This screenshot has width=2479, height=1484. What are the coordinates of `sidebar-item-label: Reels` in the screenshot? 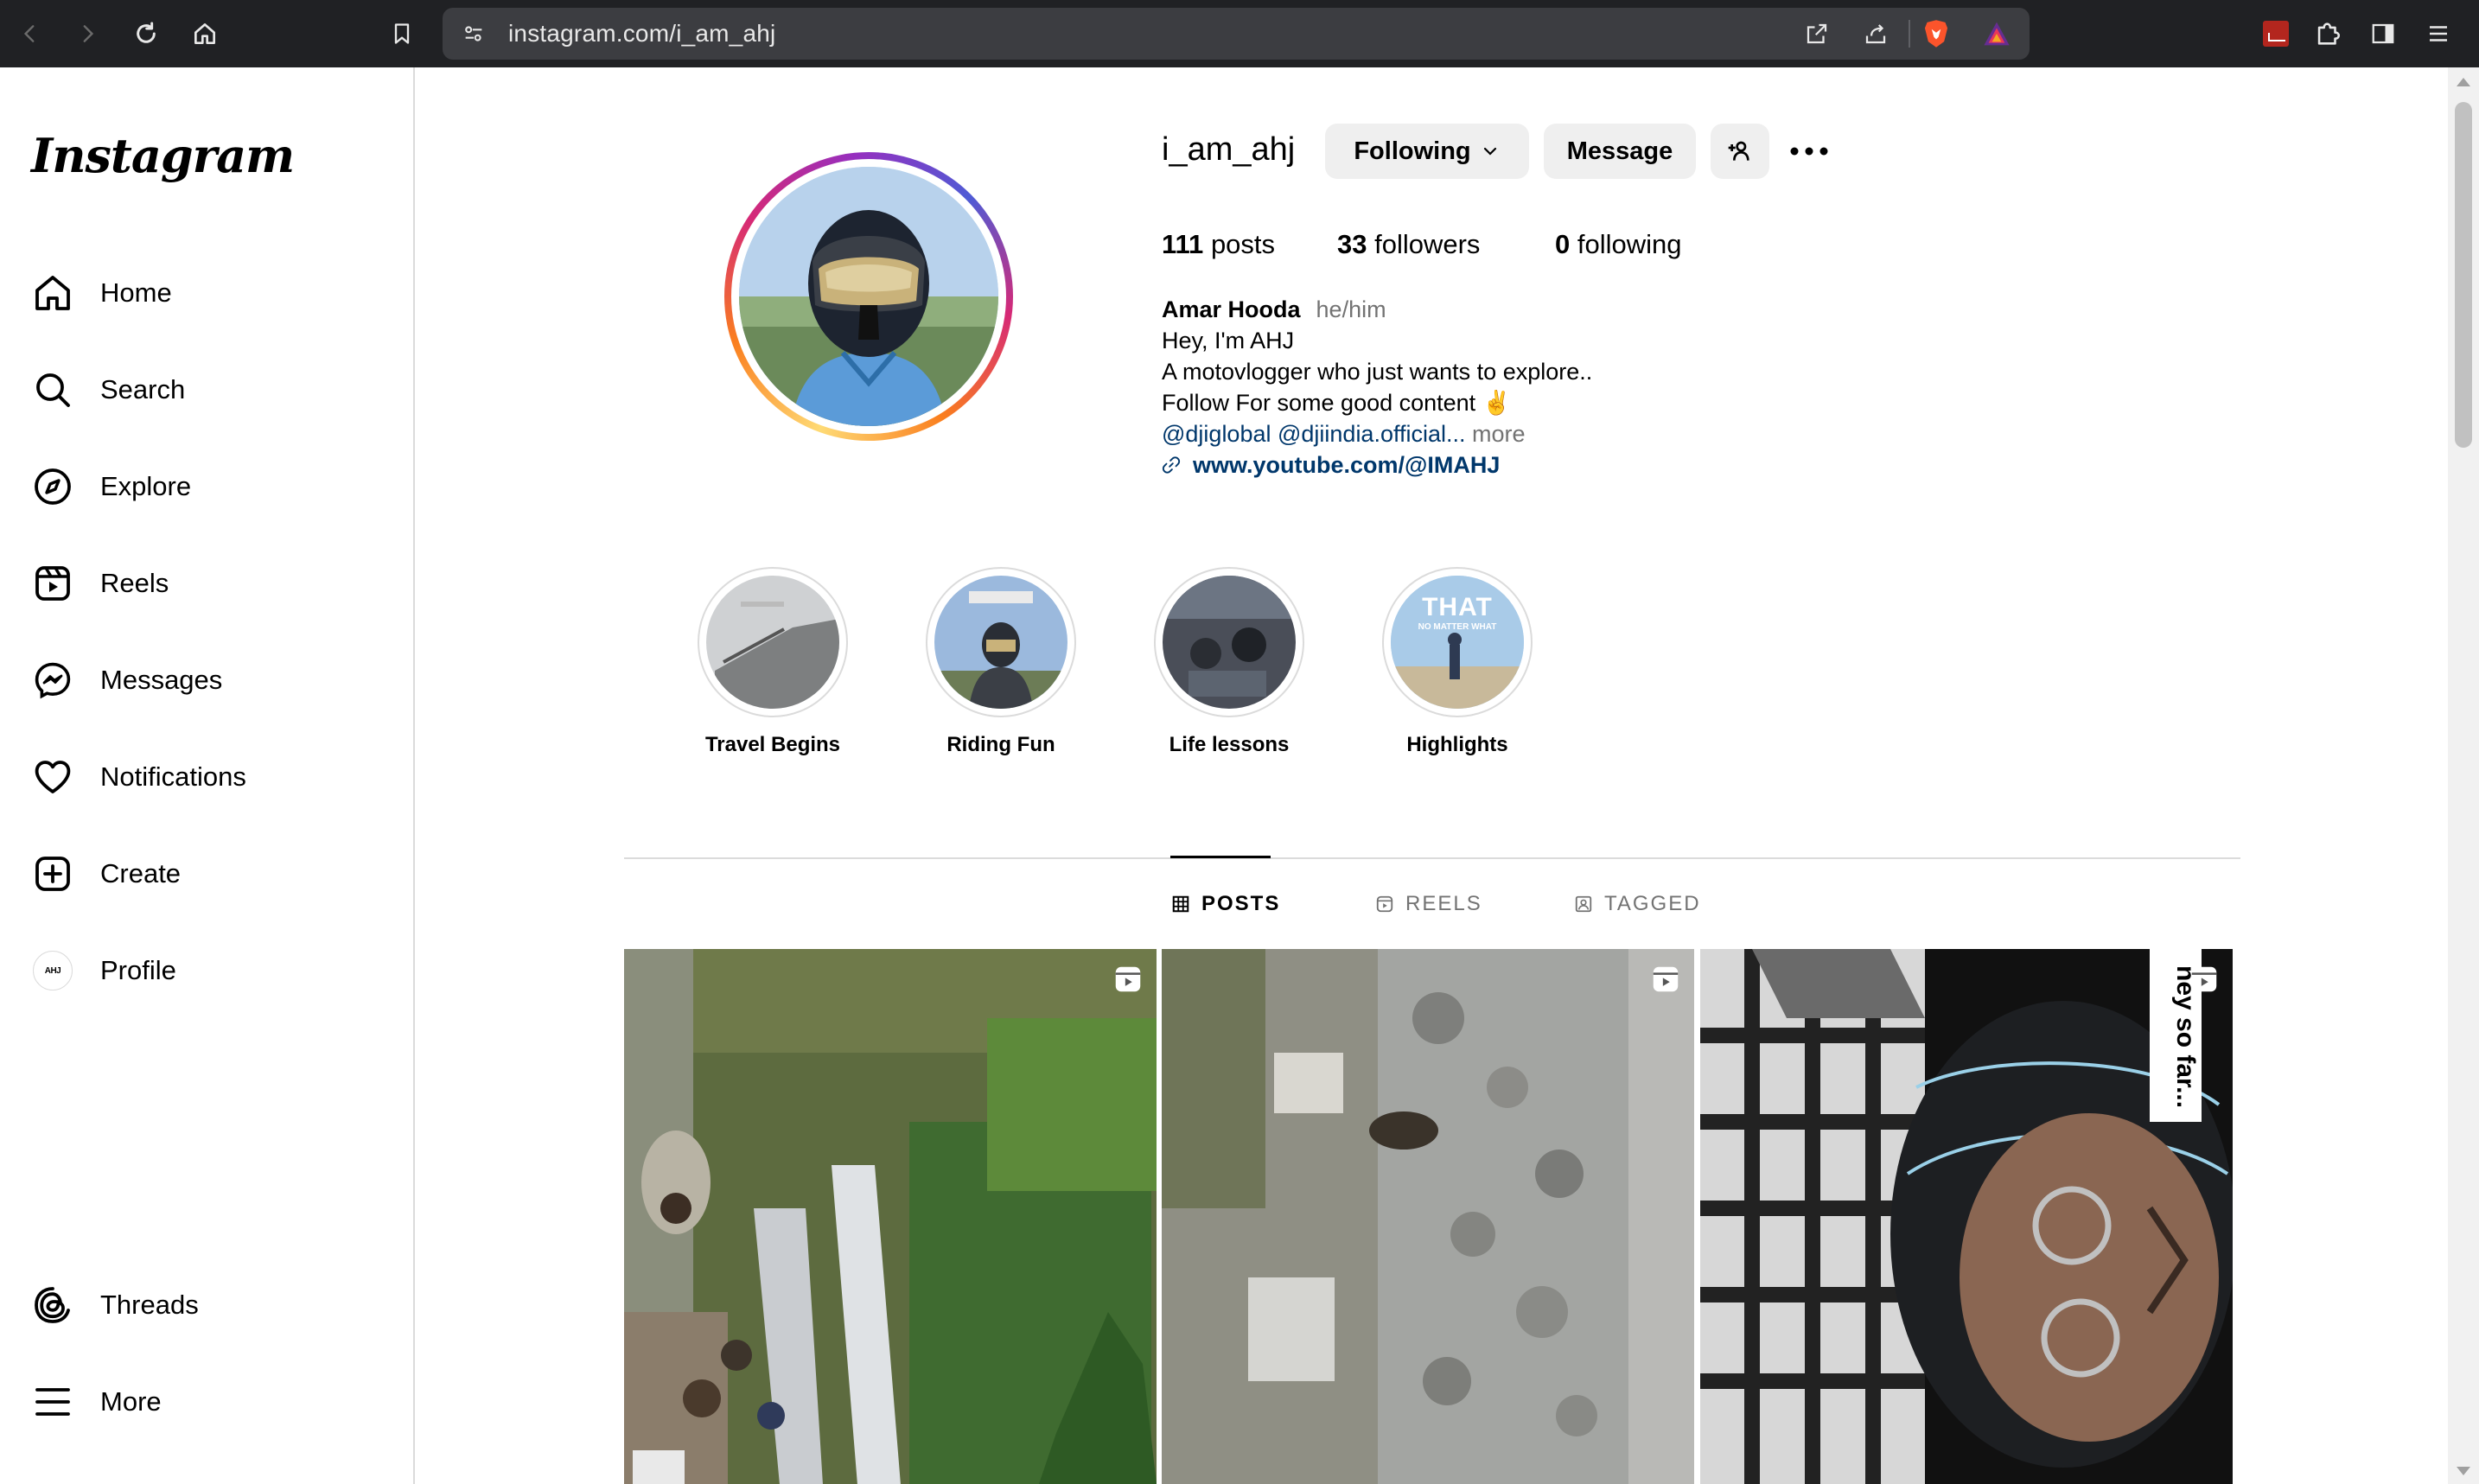 It's located at (134, 583).